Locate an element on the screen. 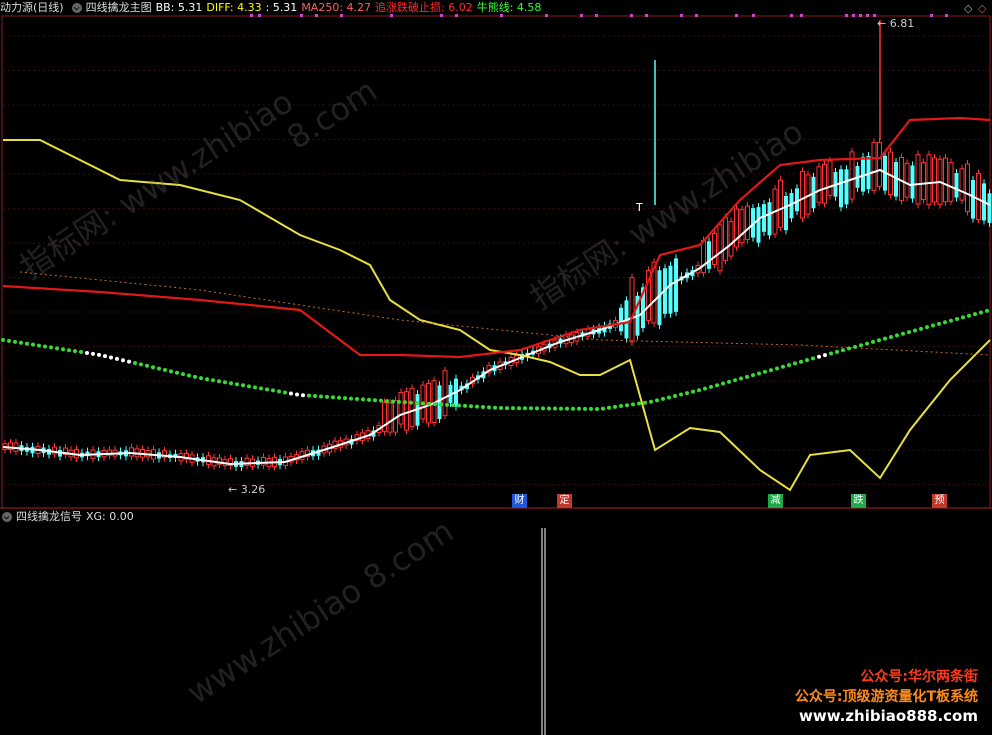  promo-line-2: 公众号:顶级游资量化T板系统 is located at coordinates (886, 697).